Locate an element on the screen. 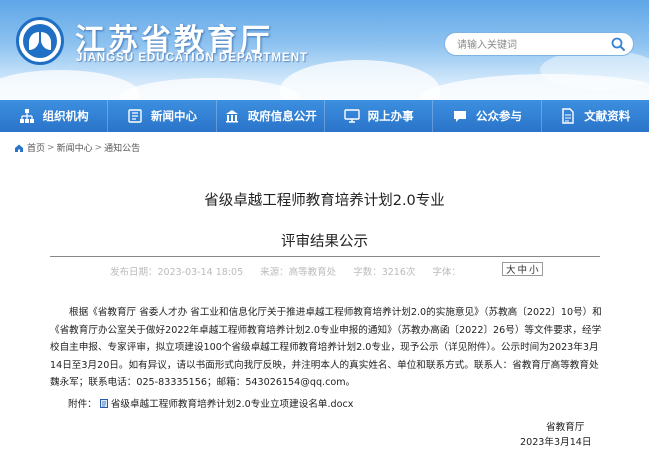  org-chart-icon is located at coordinates (26, 116).